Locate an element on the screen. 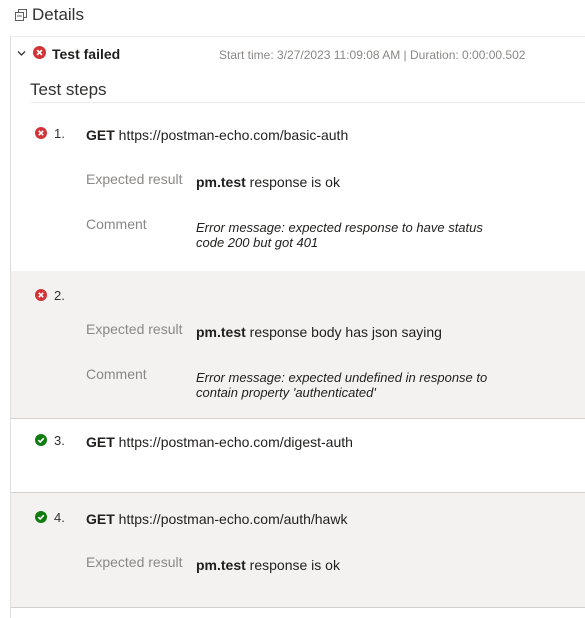 The height and width of the screenshot is (618, 585). test-steps-heading: Test steps is located at coordinates (68, 89).